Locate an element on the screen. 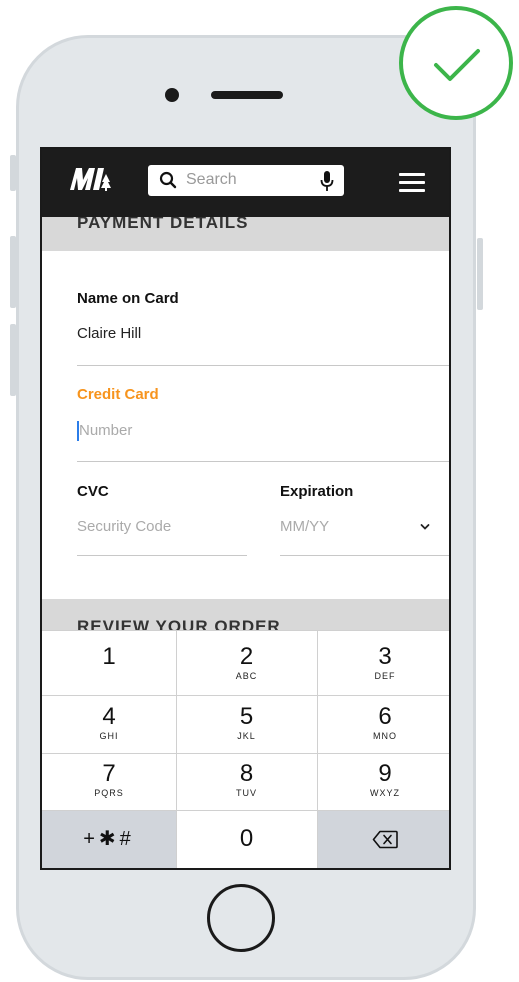 The width and height of the screenshot is (519, 982). key-letters: DEF is located at coordinates (385, 676).